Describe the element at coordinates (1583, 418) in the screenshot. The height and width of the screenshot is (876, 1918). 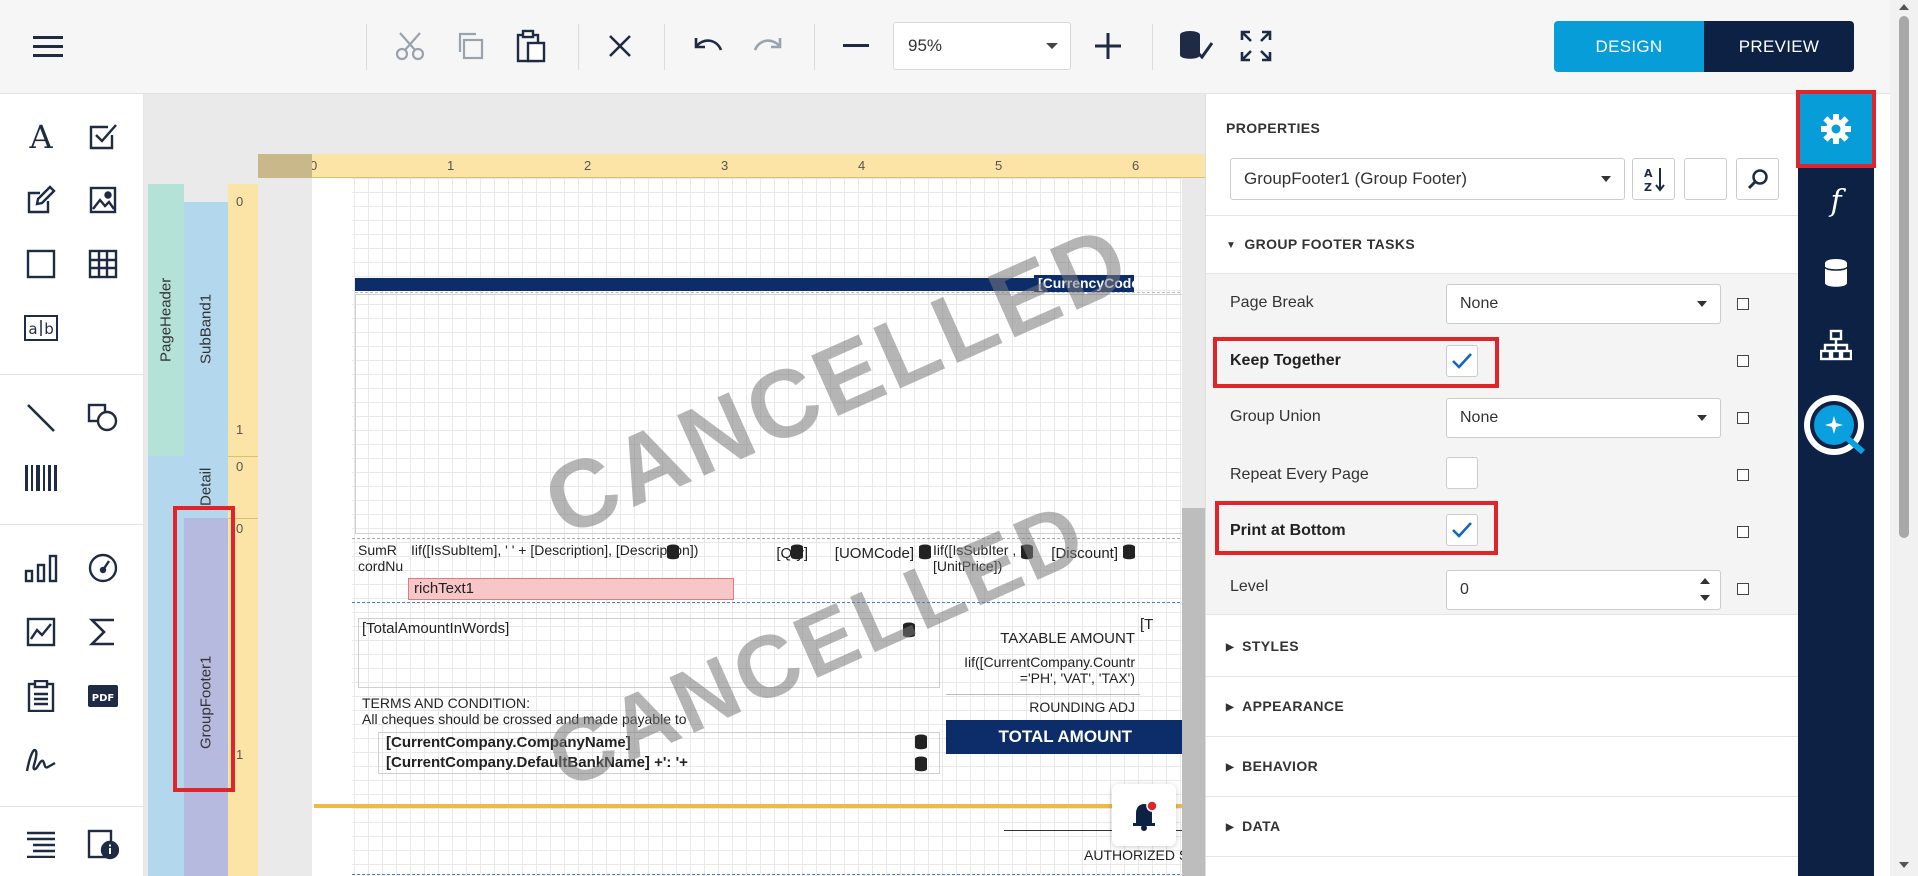
I see `group-union-select: None` at that location.